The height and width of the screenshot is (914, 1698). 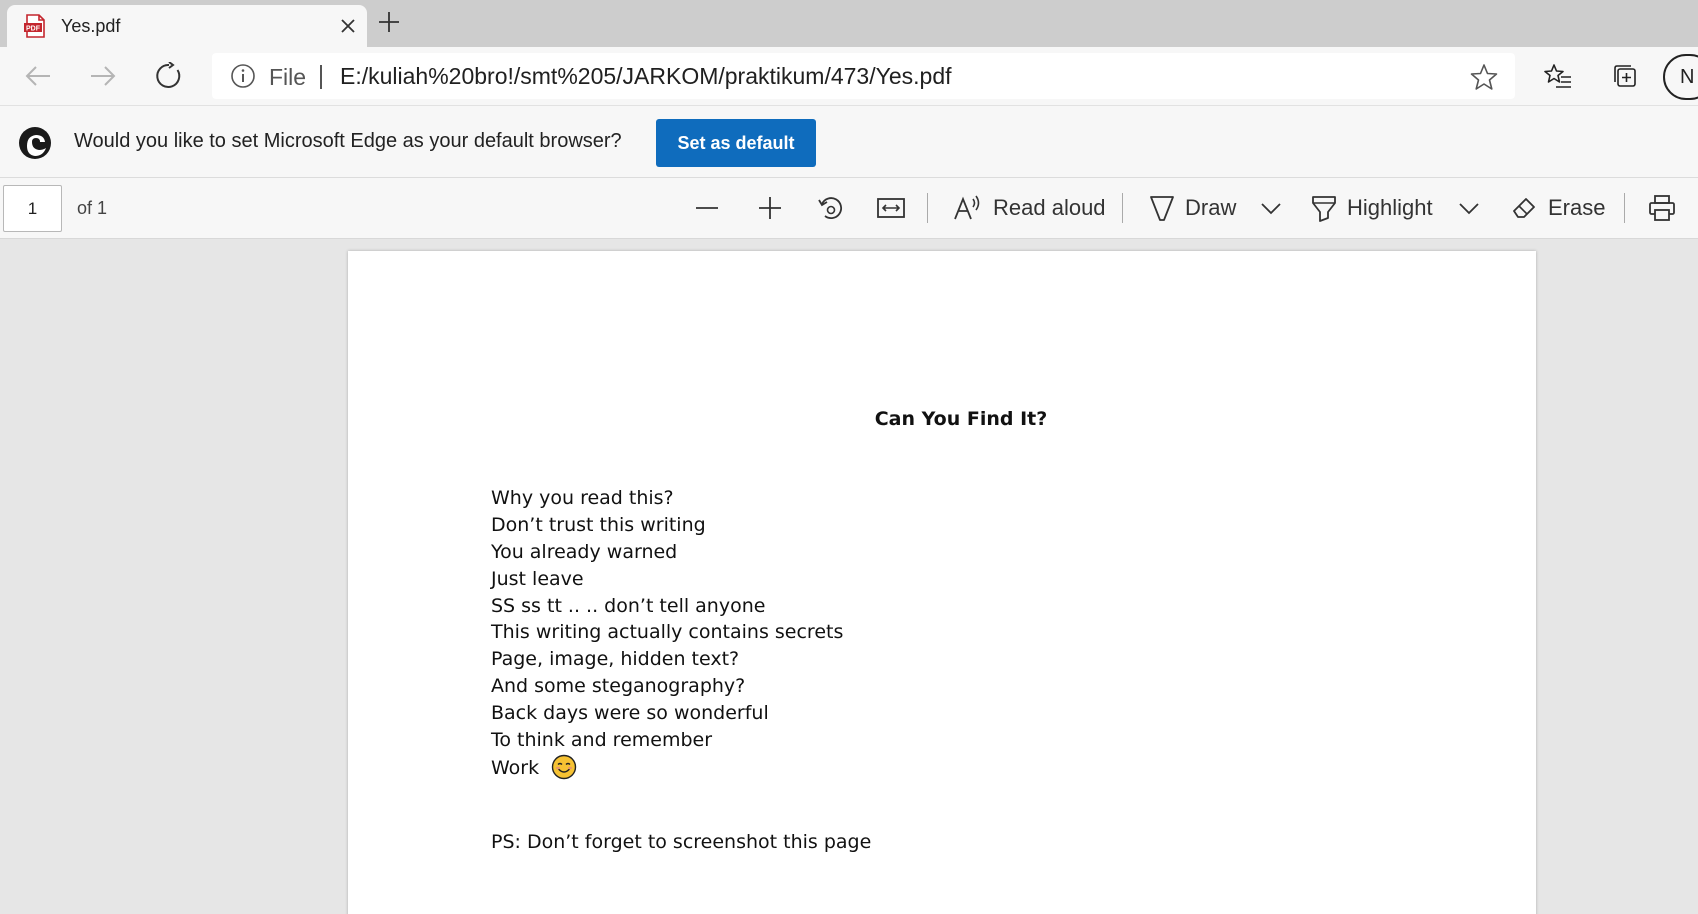 I want to click on erase-button: Erase, so click(x=1557, y=208).